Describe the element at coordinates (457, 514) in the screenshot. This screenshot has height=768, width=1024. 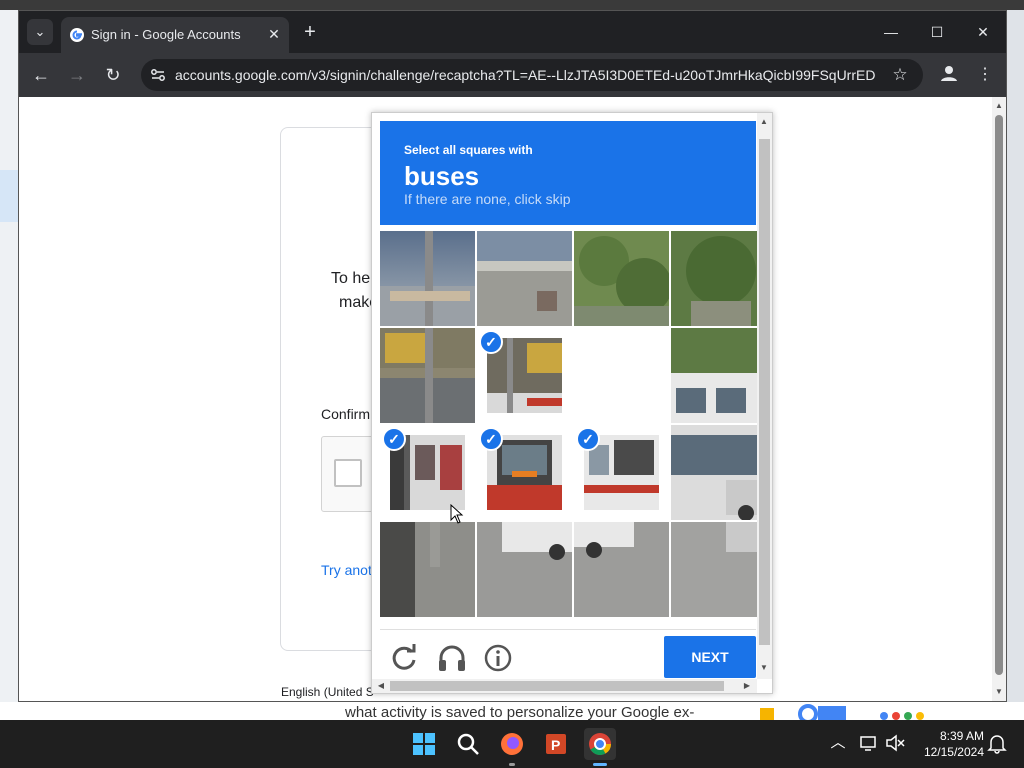
I see `mouse-cursor-icon` at that location.